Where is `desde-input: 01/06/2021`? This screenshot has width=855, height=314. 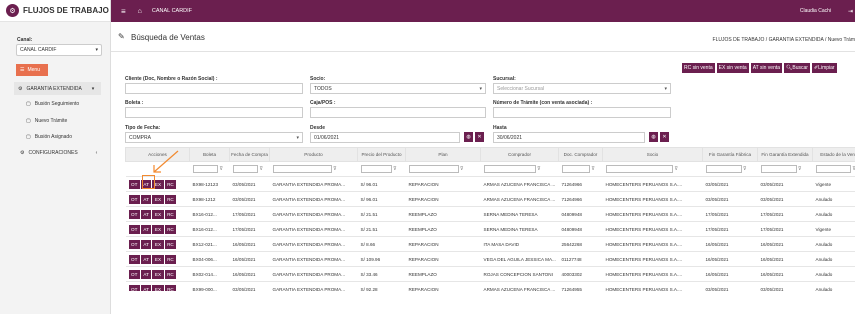
desde-input: 01/06/2021 is located at coordinates (385, 137).